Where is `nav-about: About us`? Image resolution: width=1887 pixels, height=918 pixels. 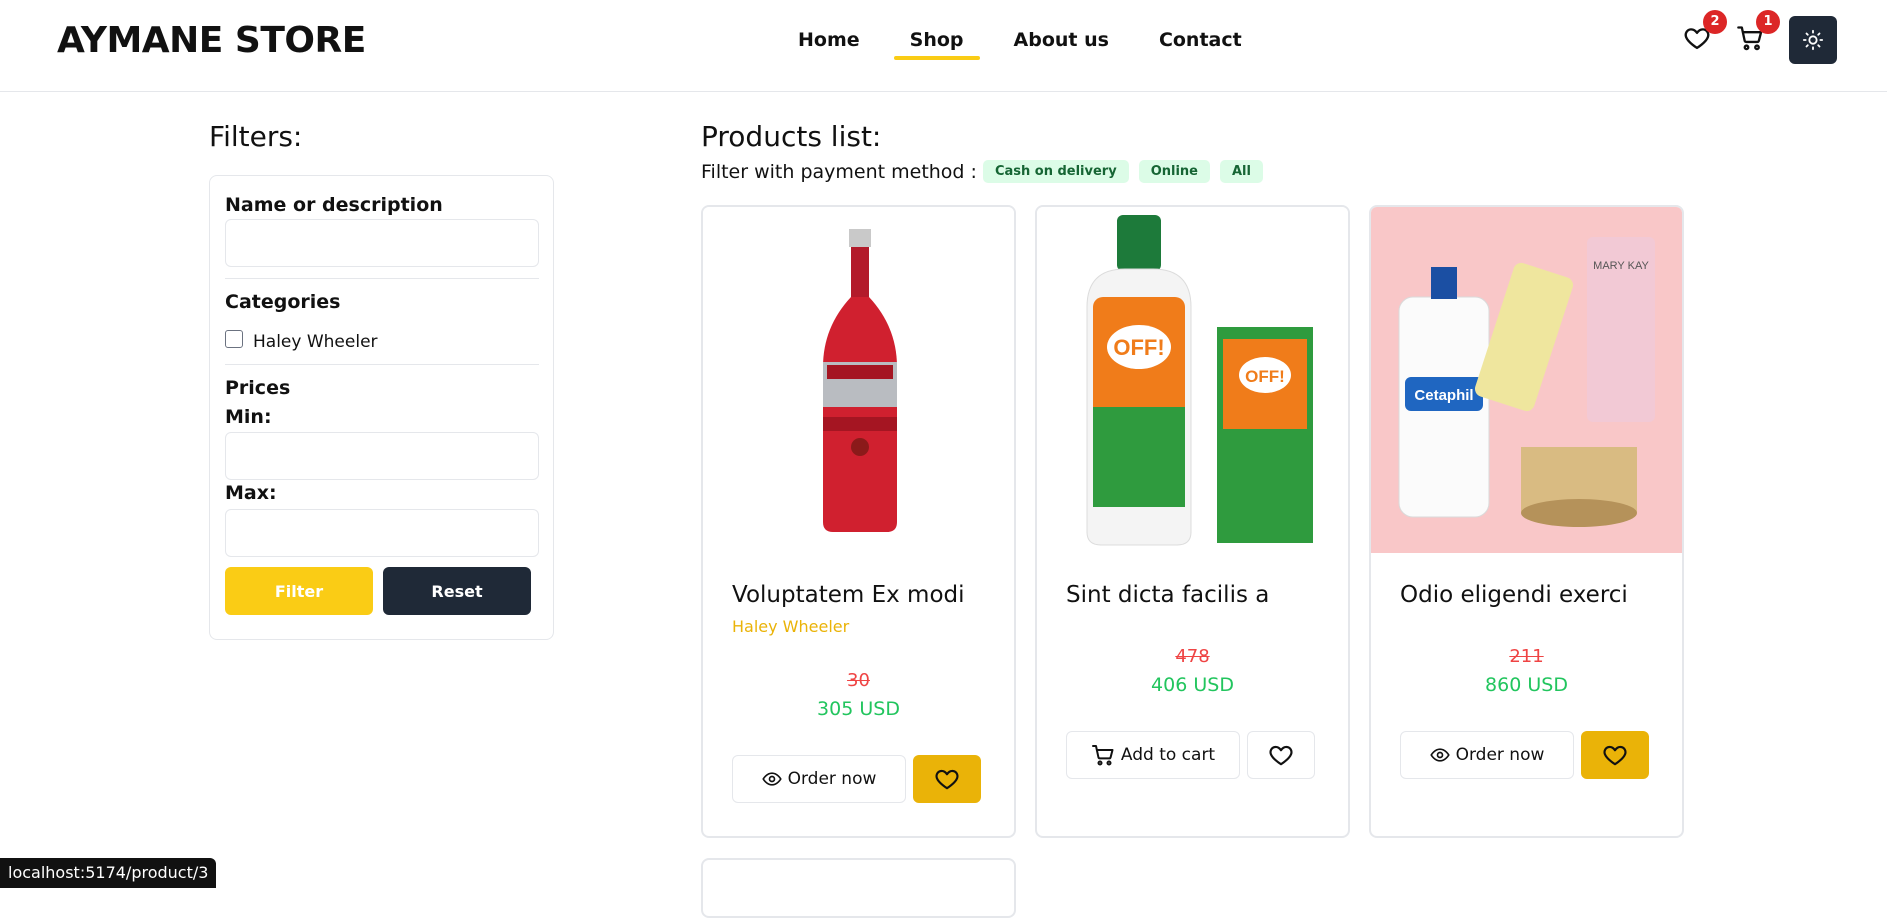 nav-about: About us is located at coordinates (1061, 43).